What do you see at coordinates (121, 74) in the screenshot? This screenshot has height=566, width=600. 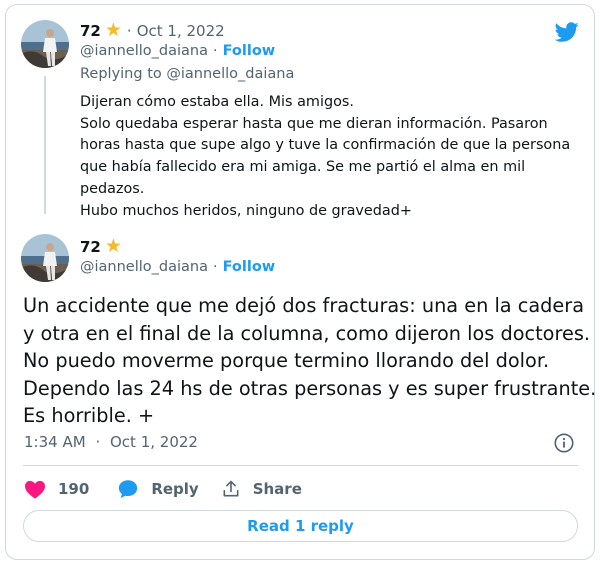 I see `replying-to-prefix: Replying to` at bounding box center [121, 74].